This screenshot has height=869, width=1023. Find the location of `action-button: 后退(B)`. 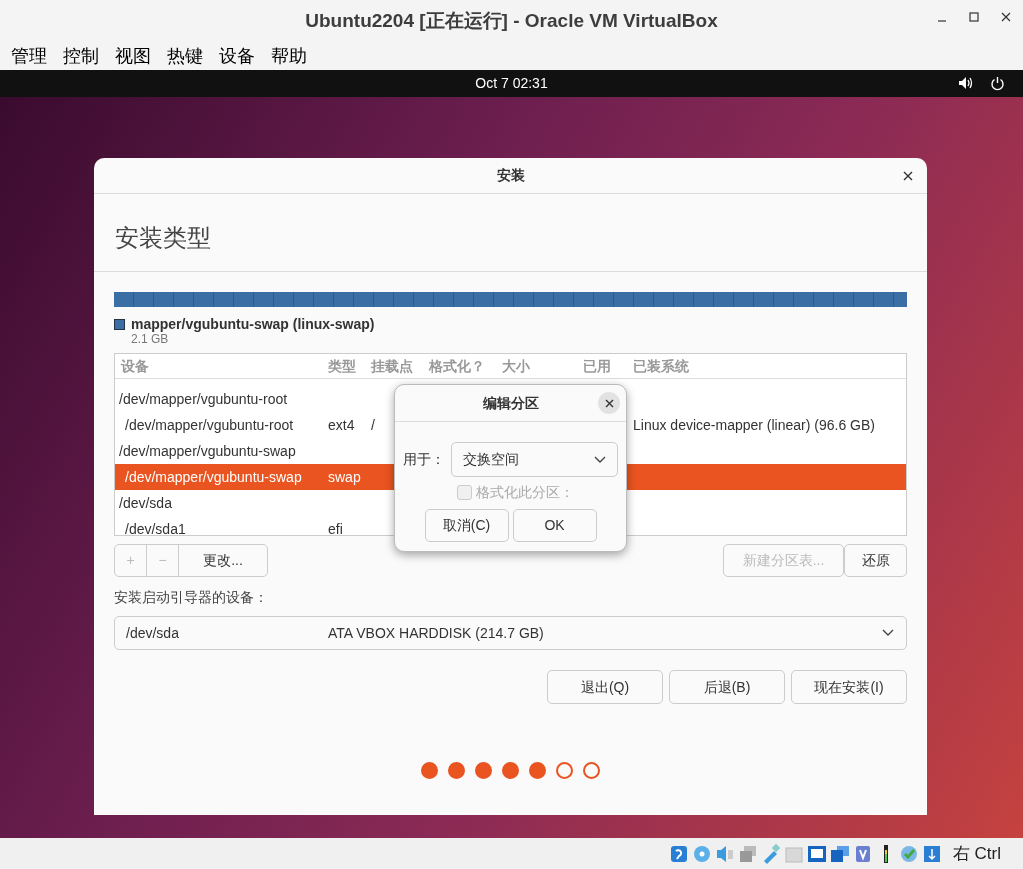

action-button: 后退(B) is located at coordinates (727, 687).